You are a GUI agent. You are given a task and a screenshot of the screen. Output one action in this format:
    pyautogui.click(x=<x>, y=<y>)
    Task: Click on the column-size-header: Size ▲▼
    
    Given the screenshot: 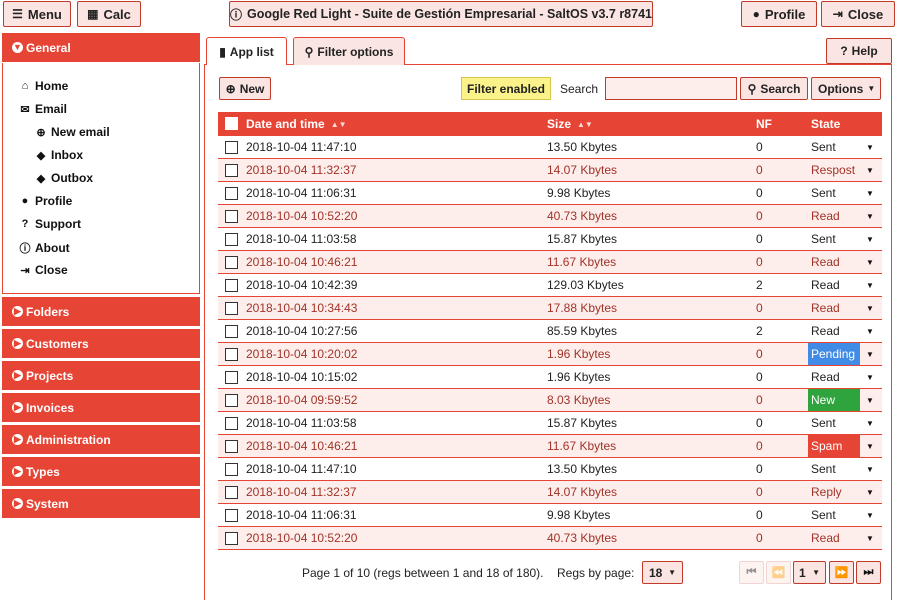 What is the action you would take?
    pyautogui.click(x=570, y=124)
    